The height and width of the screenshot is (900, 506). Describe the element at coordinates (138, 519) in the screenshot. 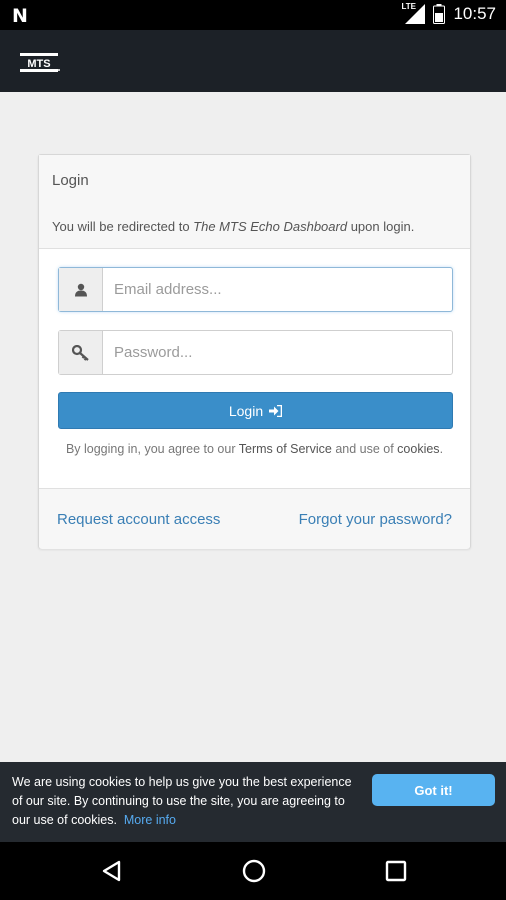

I see `request-access-link: Request account access` at that location.